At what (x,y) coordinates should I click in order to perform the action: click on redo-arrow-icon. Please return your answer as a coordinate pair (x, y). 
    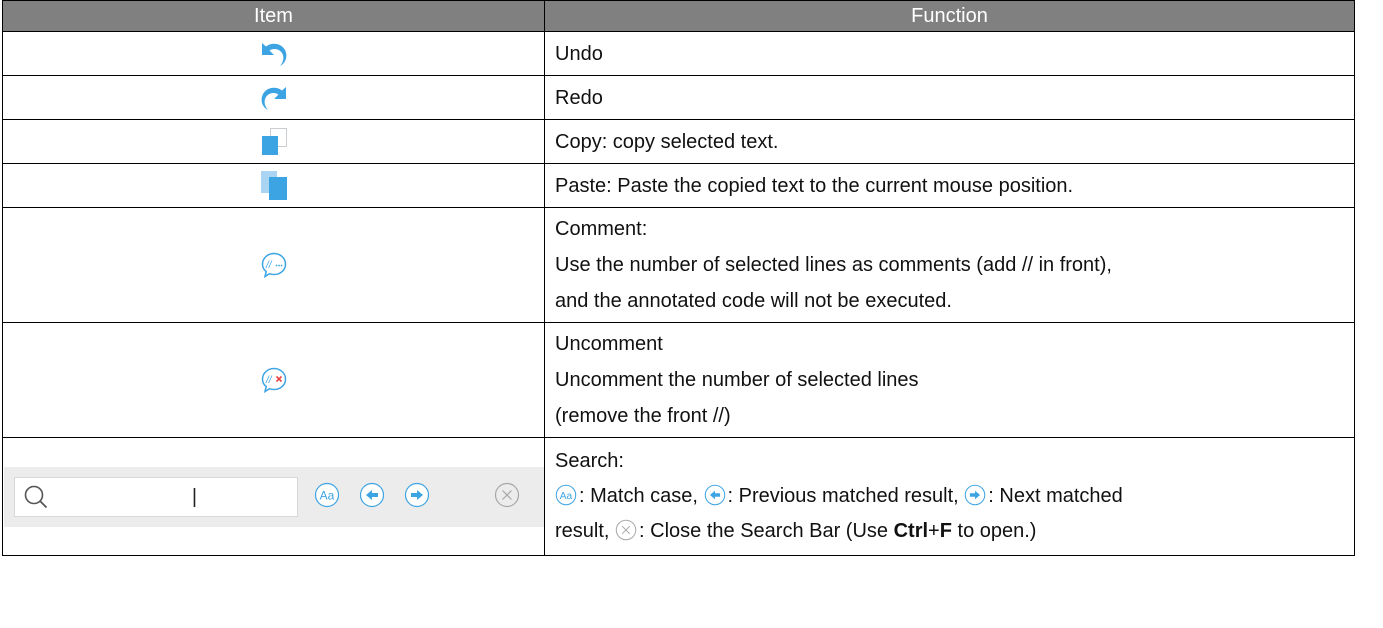
    Looking at the image, I should click on (273, 98).